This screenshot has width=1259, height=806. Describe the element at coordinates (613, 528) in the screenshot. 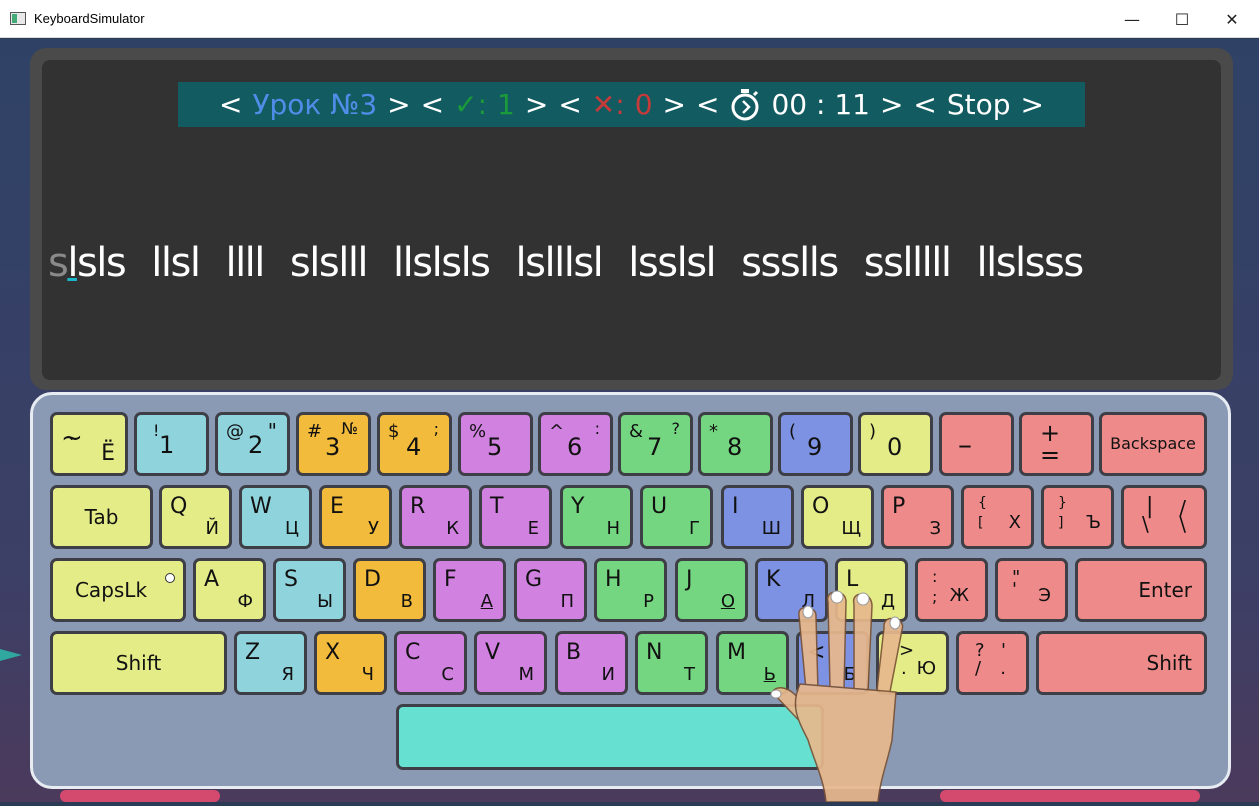

I see `key-cyrillic: Н` at that location.